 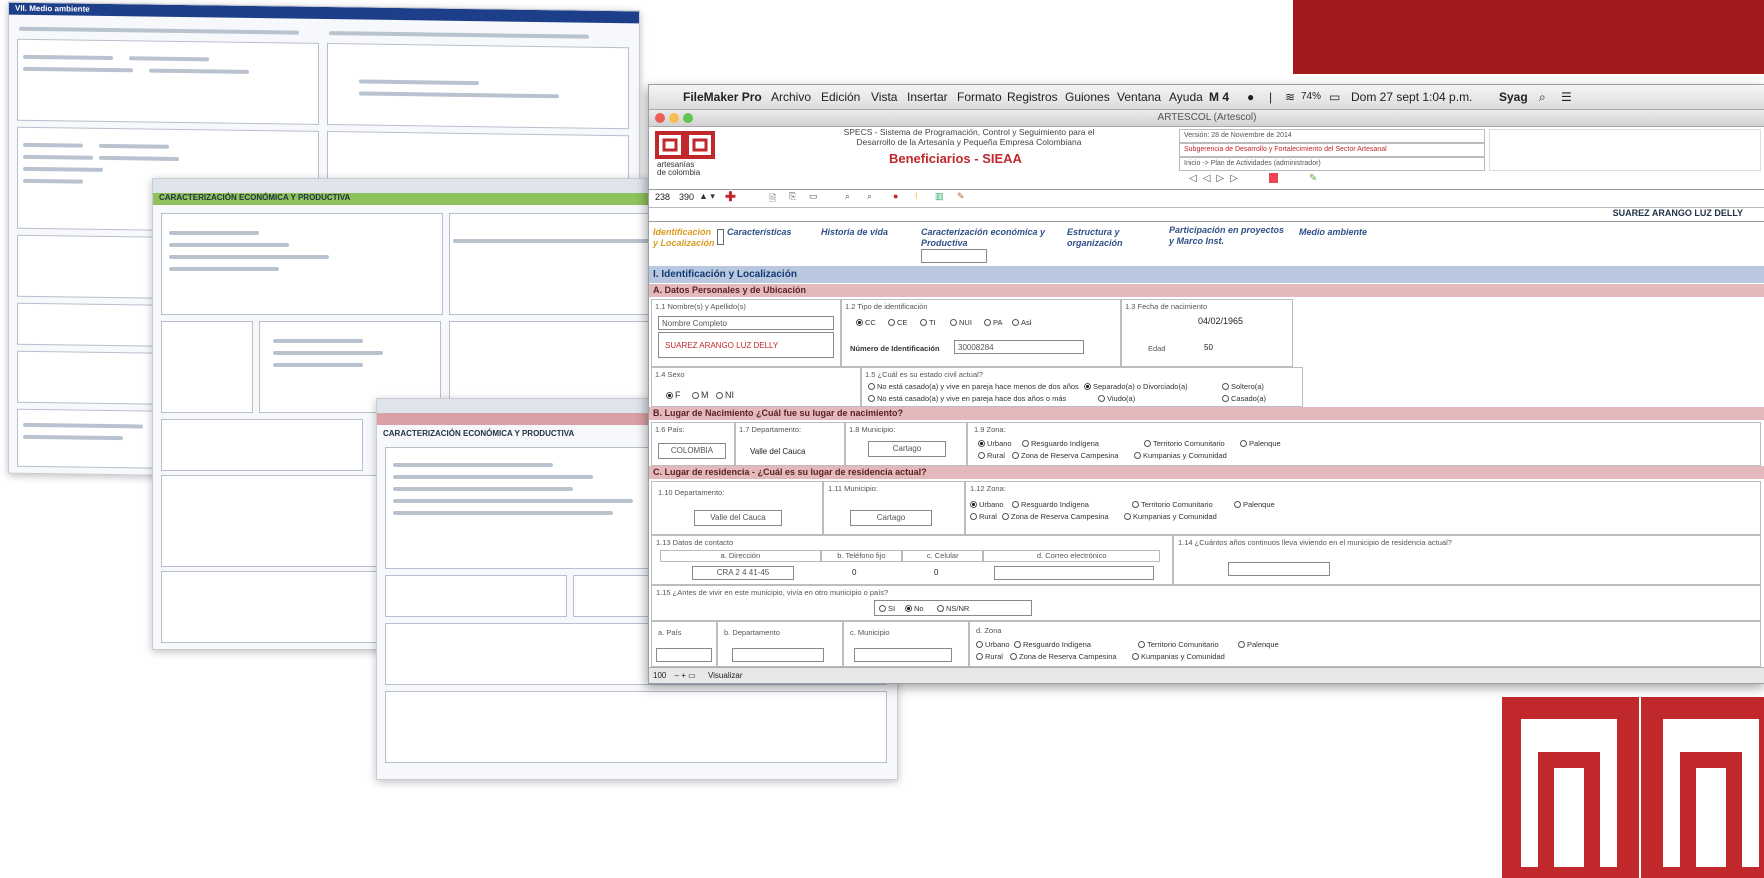 I want to click on menu-ayuda: Ayuda, so click(x=1186, y=97).